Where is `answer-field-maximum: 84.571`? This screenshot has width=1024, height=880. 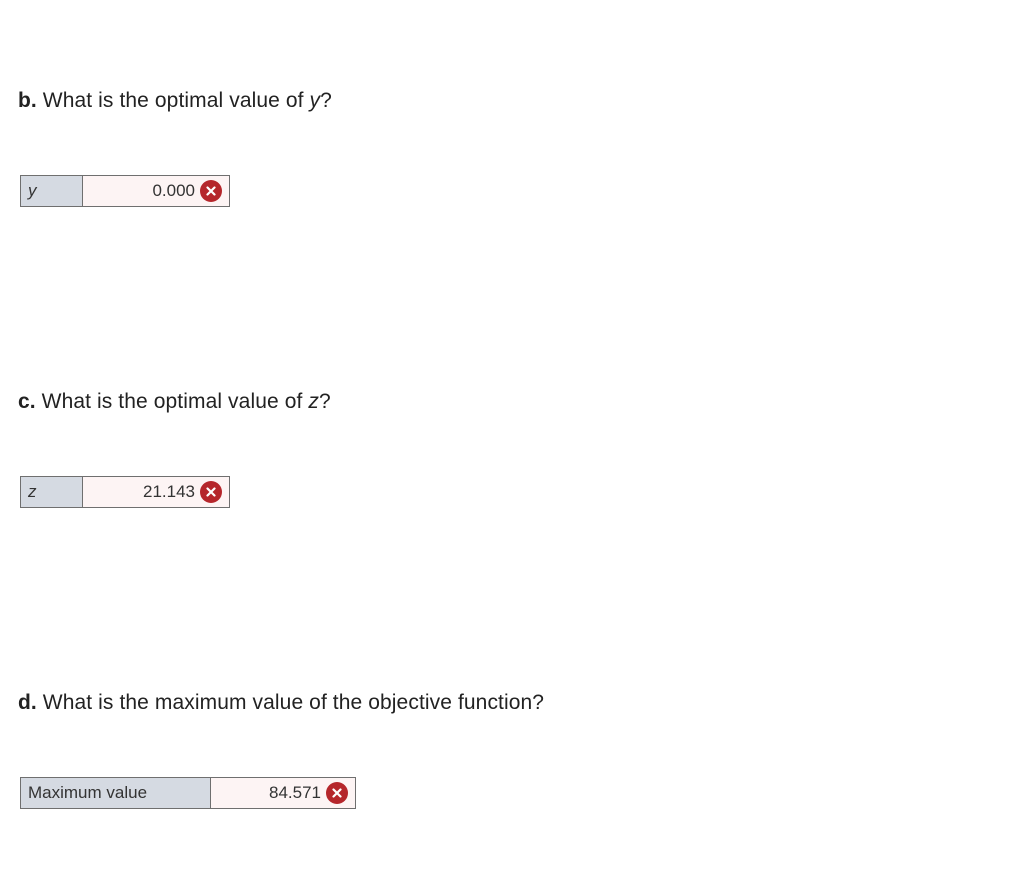
answer-field-maximum: 84.571 is located at coordinates (283, 793).